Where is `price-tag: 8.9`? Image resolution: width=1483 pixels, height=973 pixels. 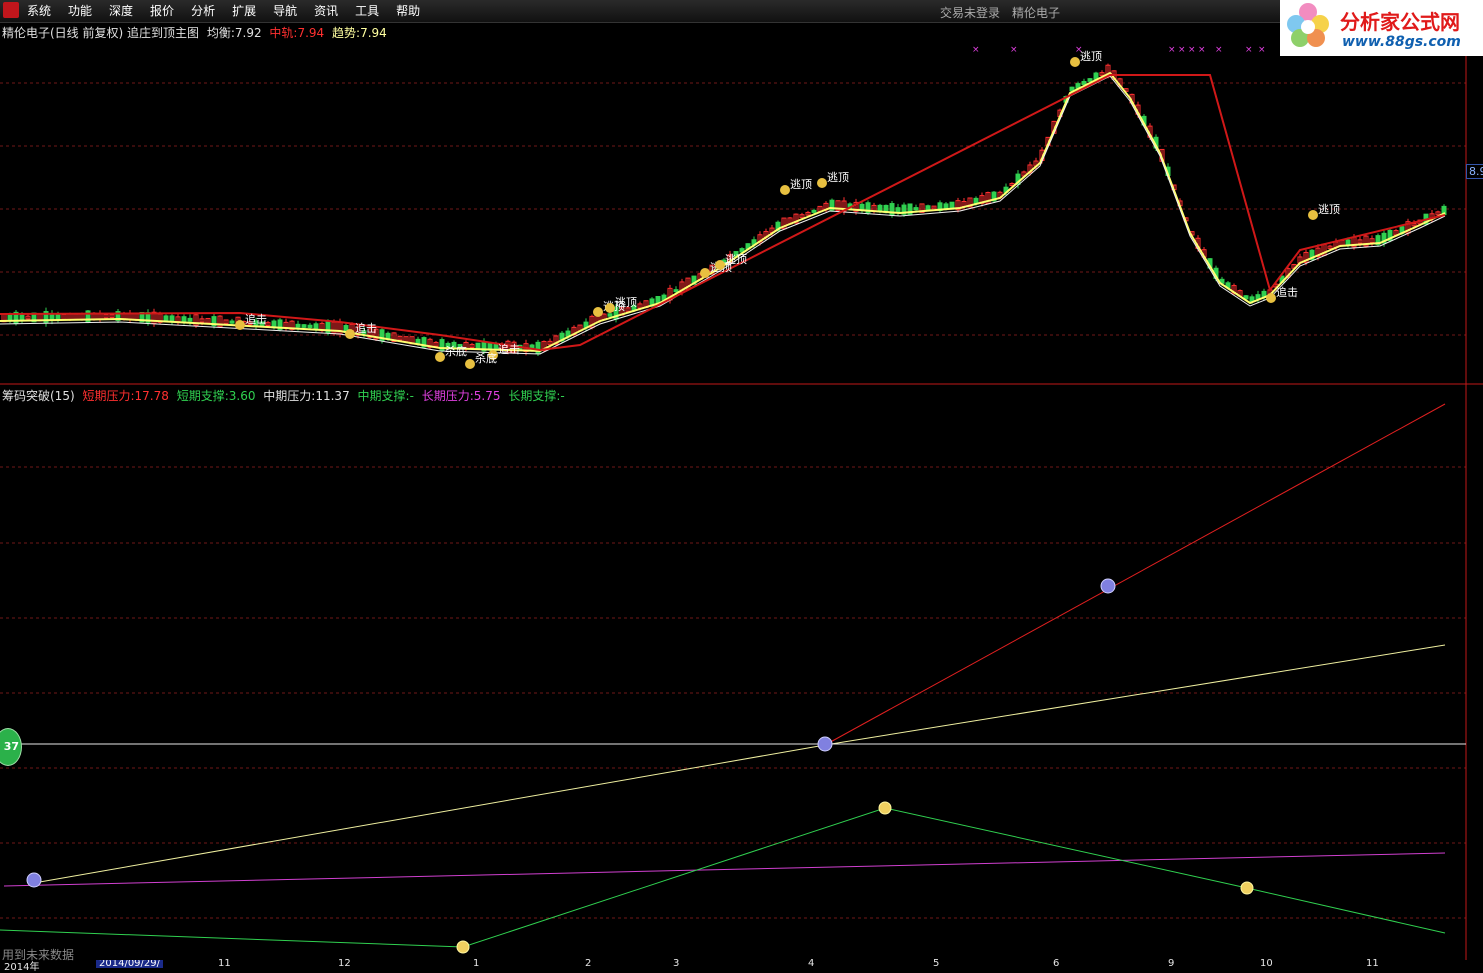
price-tag: 8.9 is located at coordinates (1474, 171).